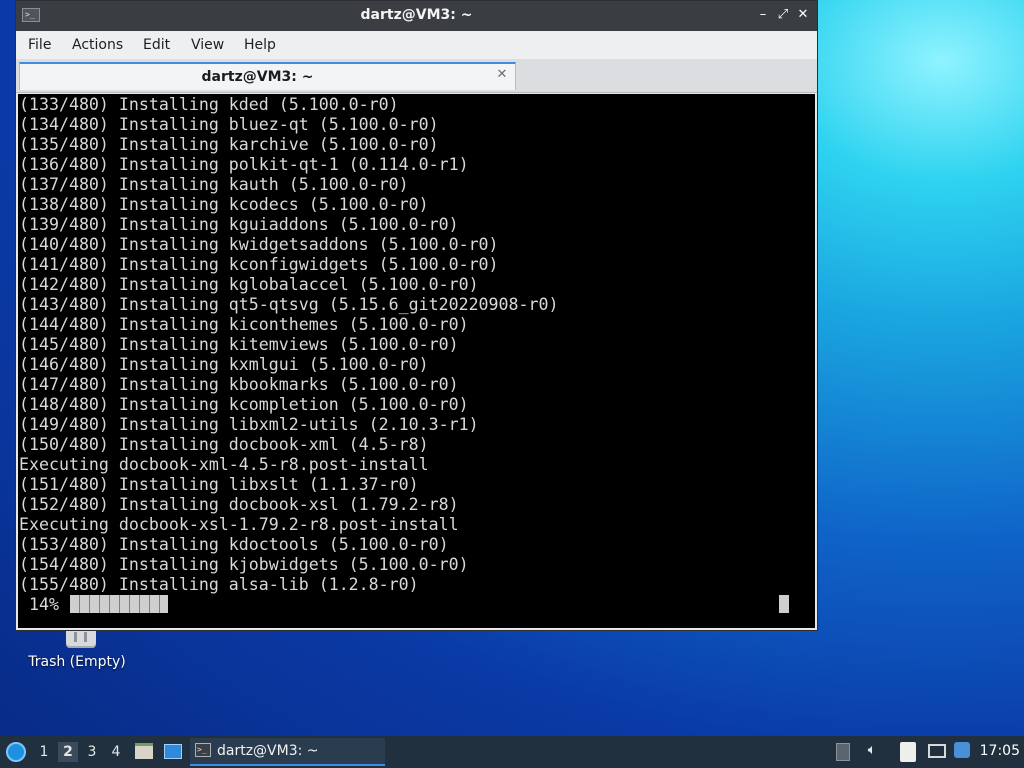 Image resolution: width=1024 pixels, height=768 pixels. Describe the element at coordinates (156, 45) in the screenshot. I see `menu-edit: Edit` at that location.